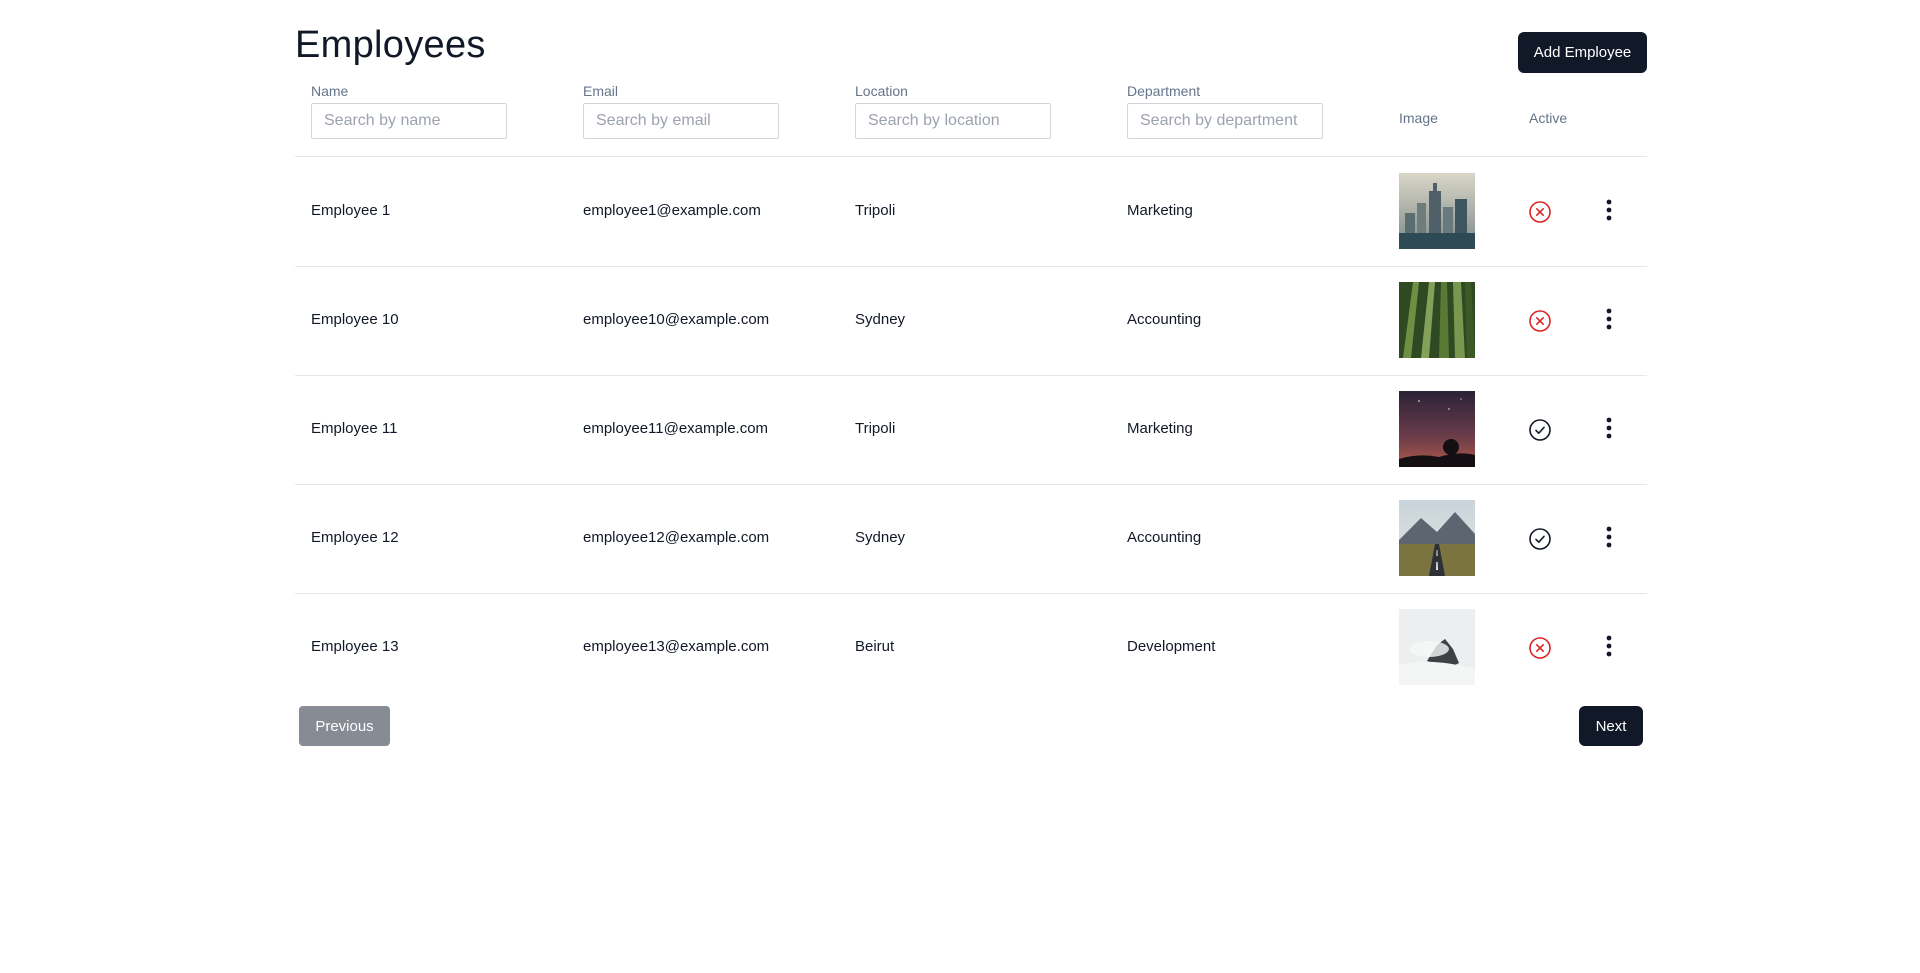 Image resolution: width=1920 pixels, height=973 pixels. Describe the element at coordinates (1418, 118) in the screenshot. I see `image-header-label: Image` at that location.